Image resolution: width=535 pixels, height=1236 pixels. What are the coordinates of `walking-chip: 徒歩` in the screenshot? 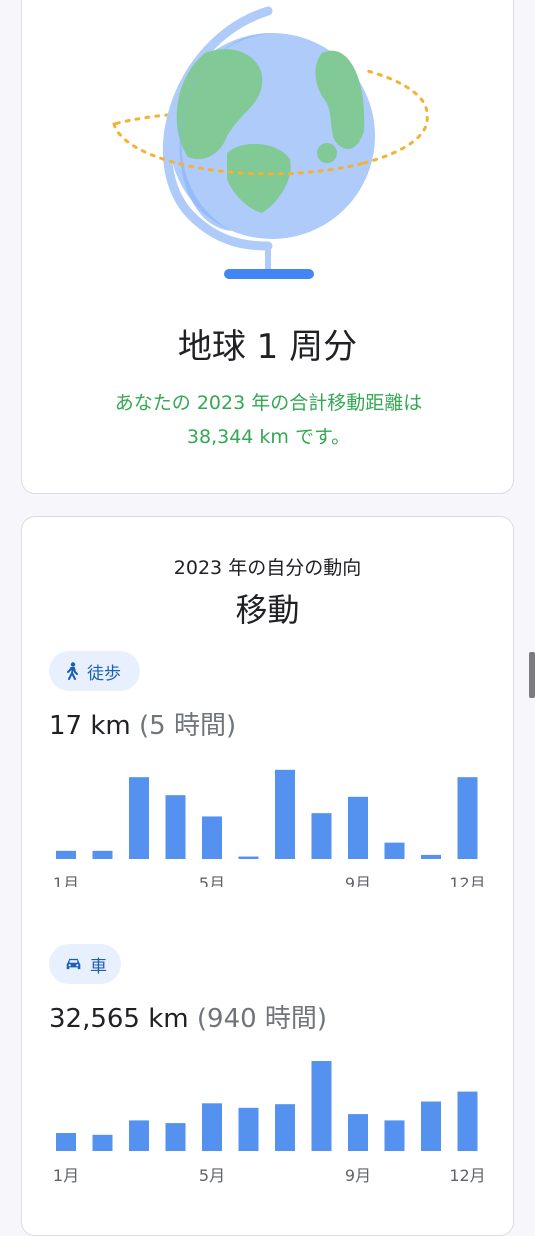 It's located at (94, 671).